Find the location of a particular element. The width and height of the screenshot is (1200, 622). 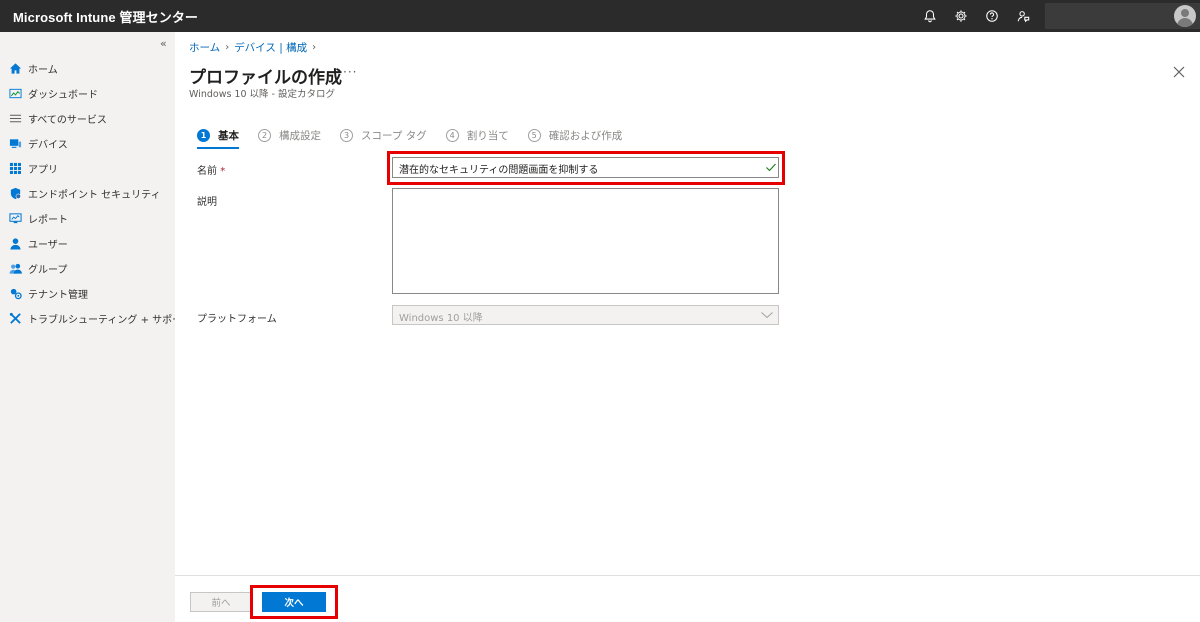

user-icon is located at coordinates (15, 243).